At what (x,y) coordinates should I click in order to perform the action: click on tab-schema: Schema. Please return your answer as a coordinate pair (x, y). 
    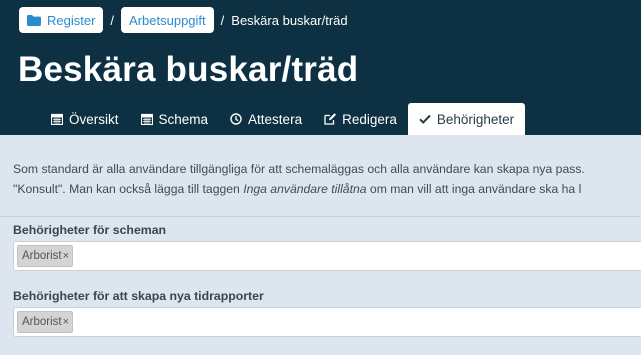
    Looking at the image, I should click on (175, 119).